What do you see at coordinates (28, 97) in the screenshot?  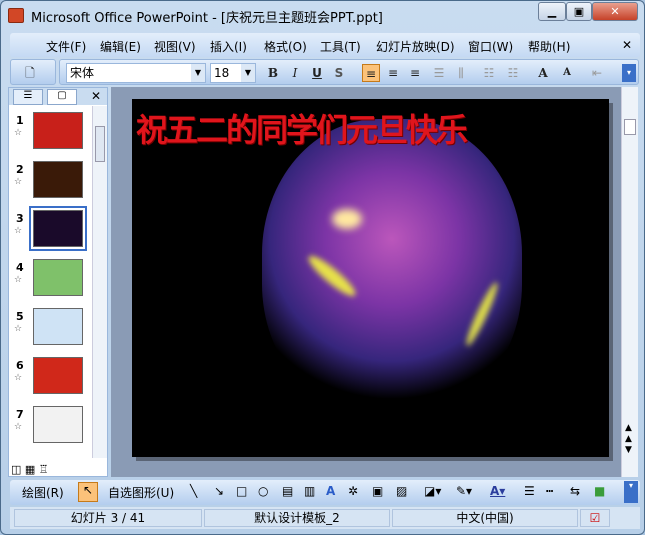 I see `outline-tab: ☰` at bounding box center [28, 97].